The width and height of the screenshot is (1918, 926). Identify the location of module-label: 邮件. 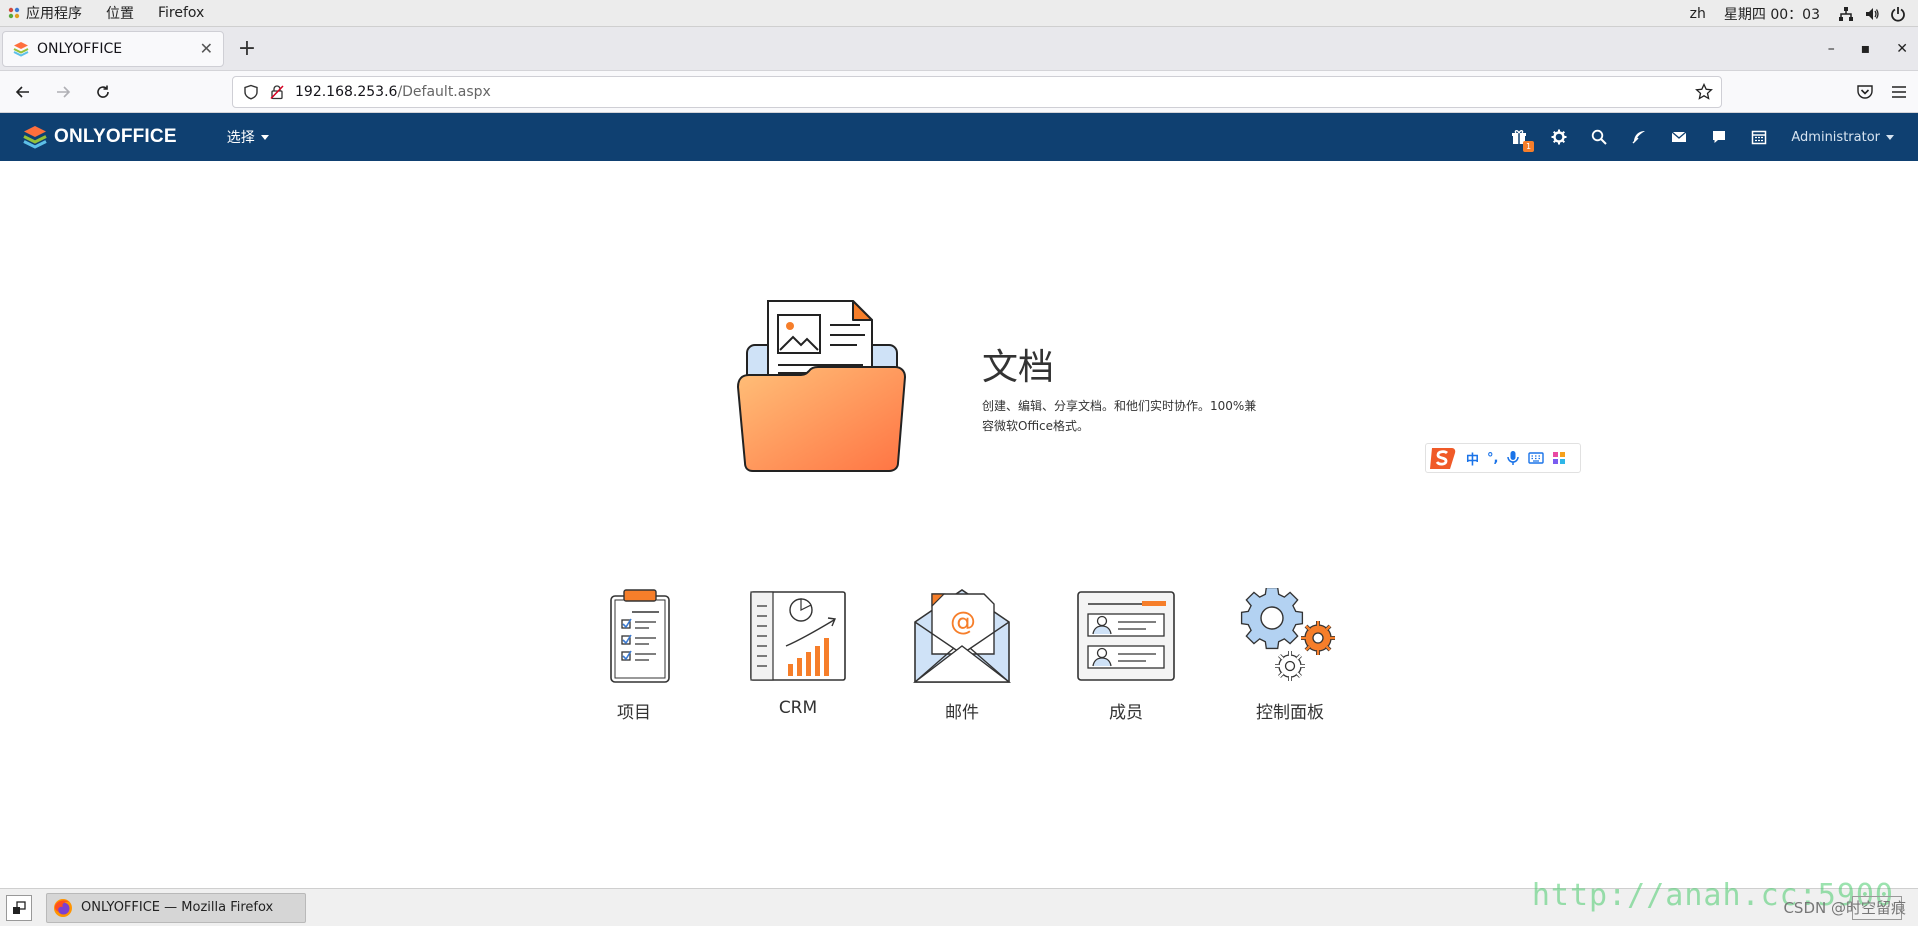
(962, 713).